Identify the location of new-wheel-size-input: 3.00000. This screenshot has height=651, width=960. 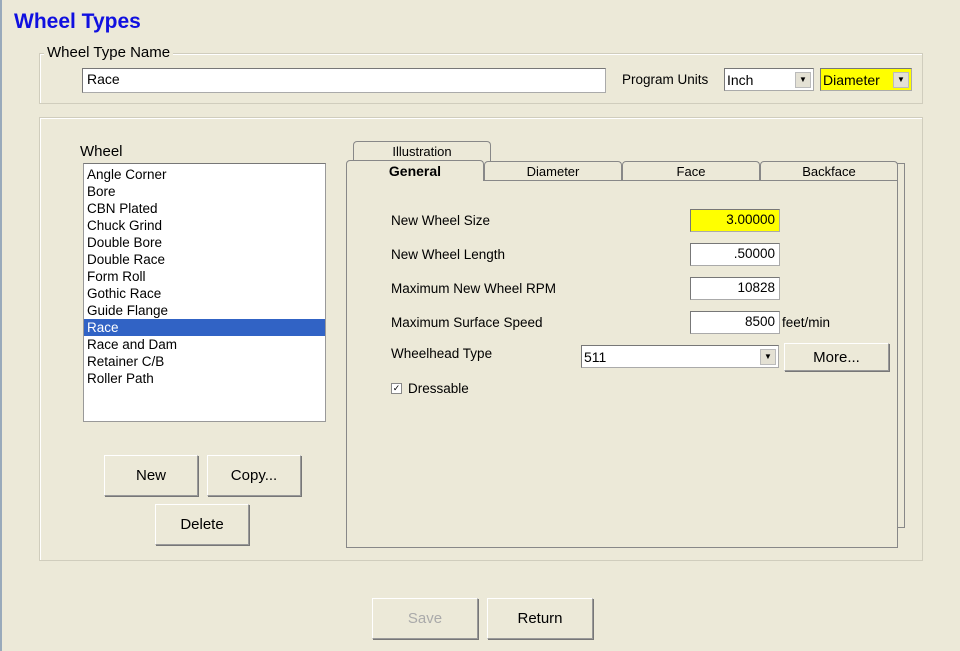
(735, 220).